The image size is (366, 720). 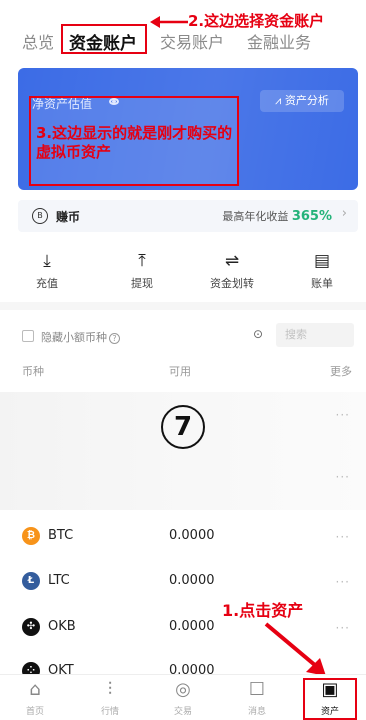 I want to click on earn-apy-label: 最高年化收益, so click(x=255, y=216).